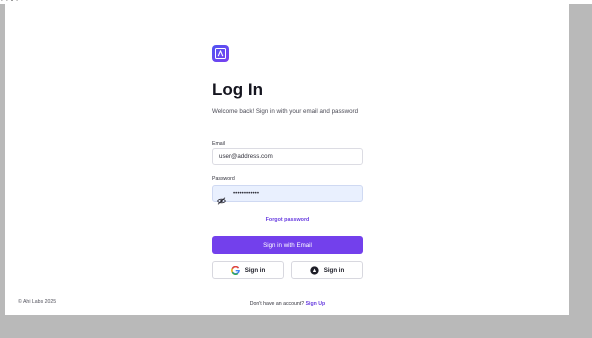  Describe the element at coordinates (314, 270) in the screenshot. I see `app-logo-icon` at that location.